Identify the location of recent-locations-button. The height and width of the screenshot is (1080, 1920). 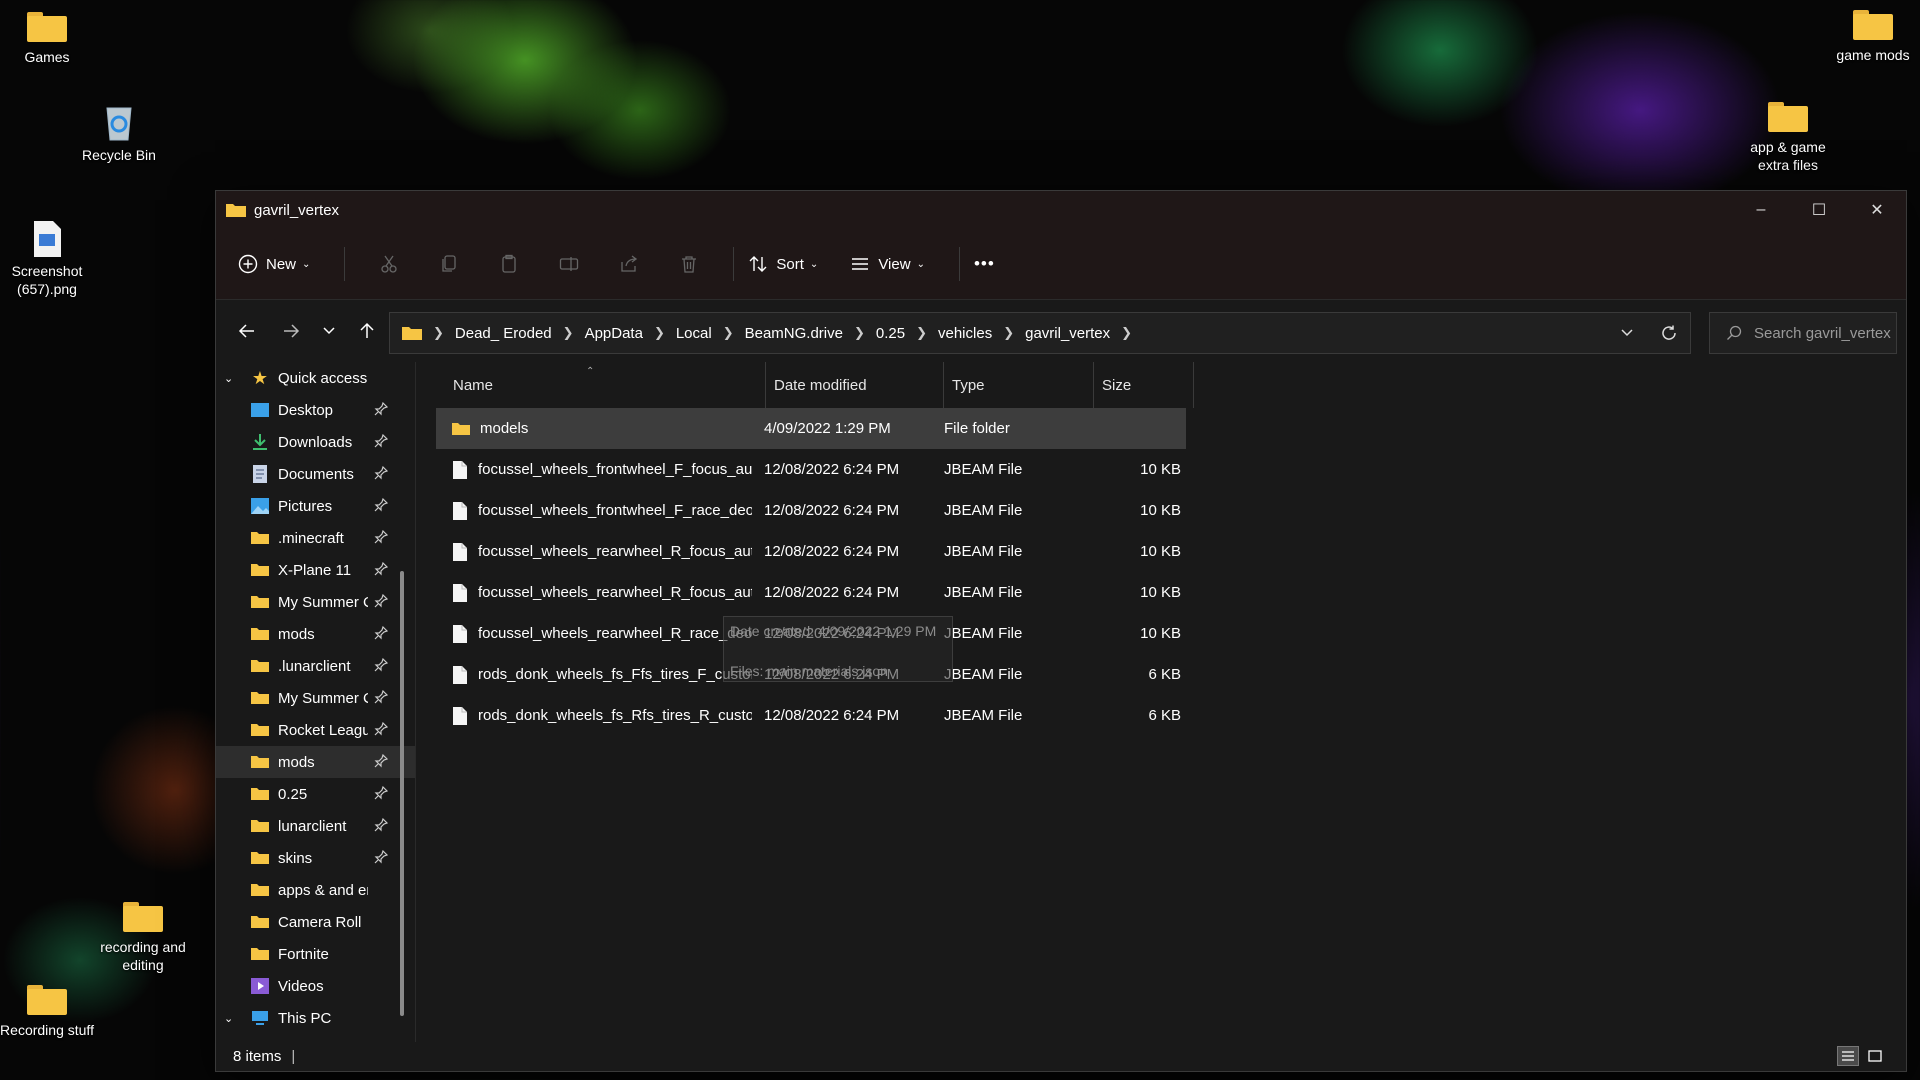
(329, 331).